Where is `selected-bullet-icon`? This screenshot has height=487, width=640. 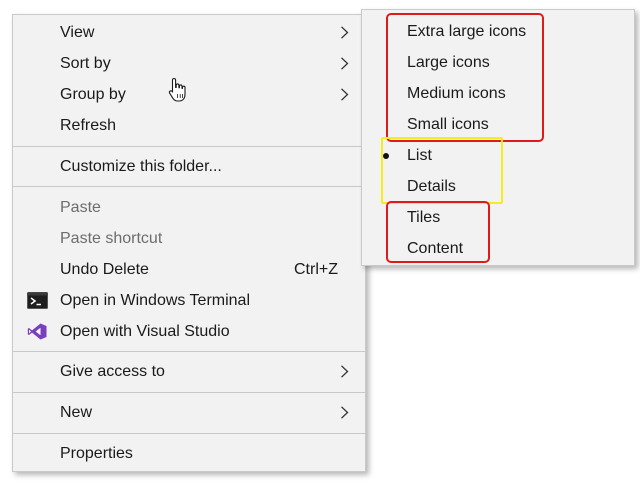
selected-bullet-icon is located at coordinates (386, 156).